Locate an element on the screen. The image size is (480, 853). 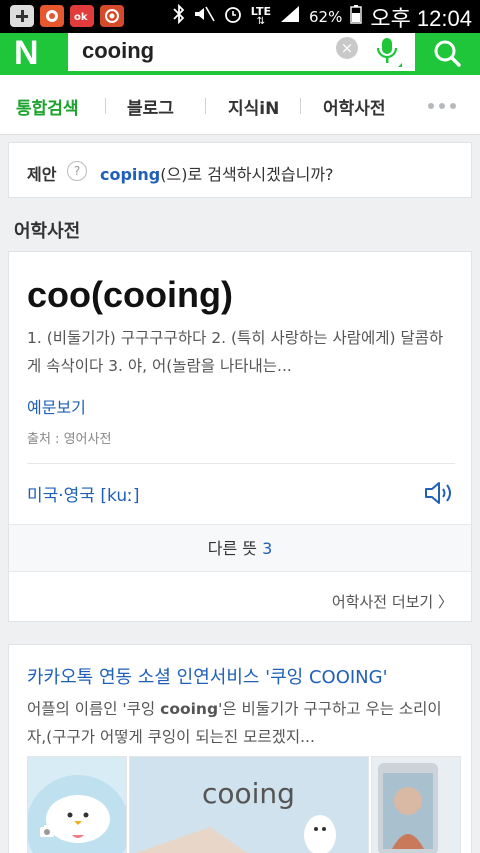
result-title-link: 카카오톡 연동 소셜 인연서비스 '쿠잉 COOING' is located at coordinates (247, 676).